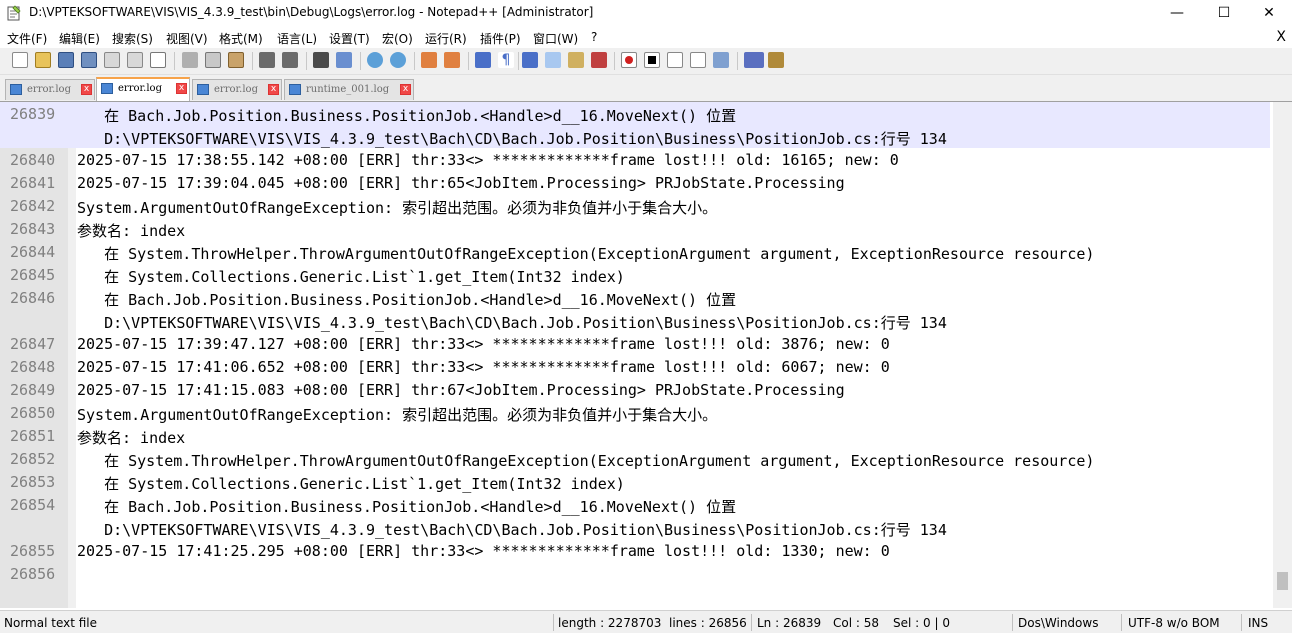 Image resolution: width=1292 pixels, height=633 pixels. Describe the element at coordinates (555, 38) in the screenshot. I see `menu-window: 窗口(W)` at that location.